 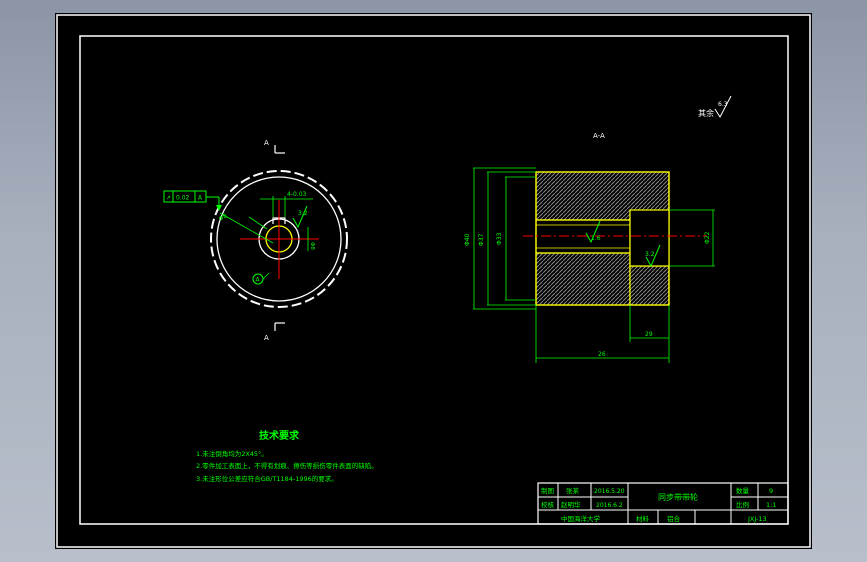 I want to click on svg-text: 中国海洋大学, so click(x=581, y=518).